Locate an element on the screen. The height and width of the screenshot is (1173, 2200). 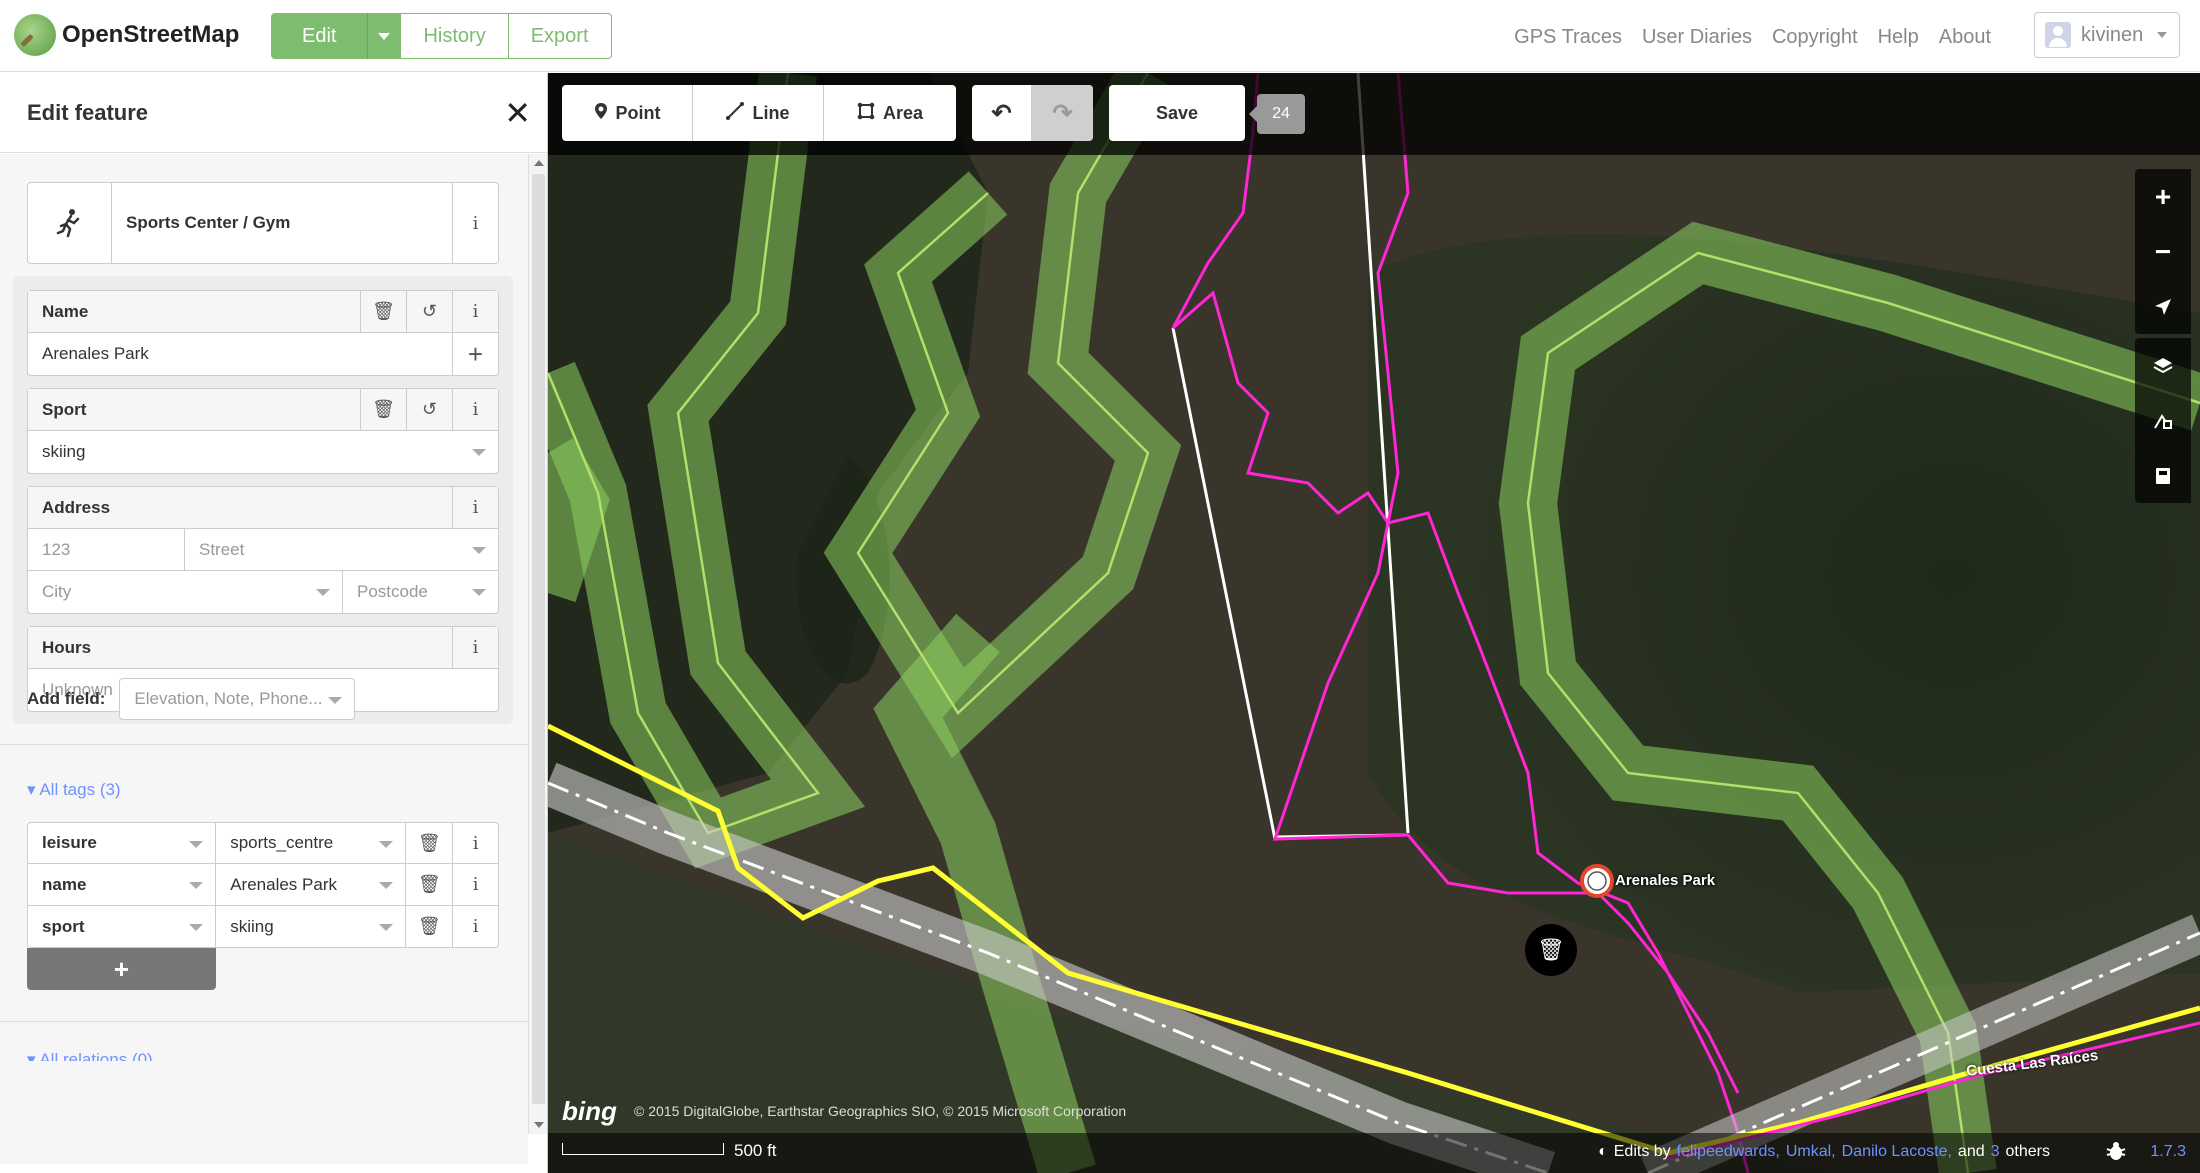
zoom-in-button: + is located at coordinates (2163, 196).